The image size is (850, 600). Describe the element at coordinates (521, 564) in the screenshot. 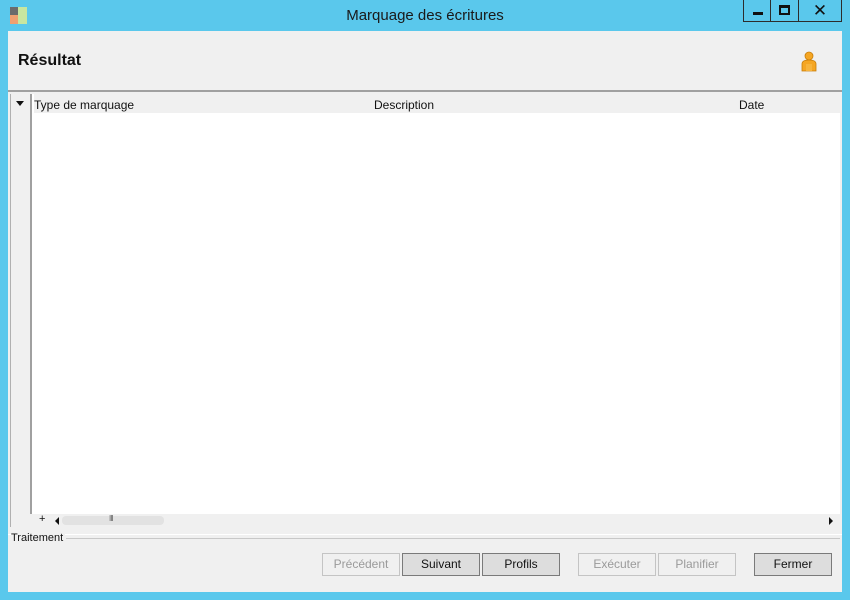

I see `profiles-button: Profils` at that location.